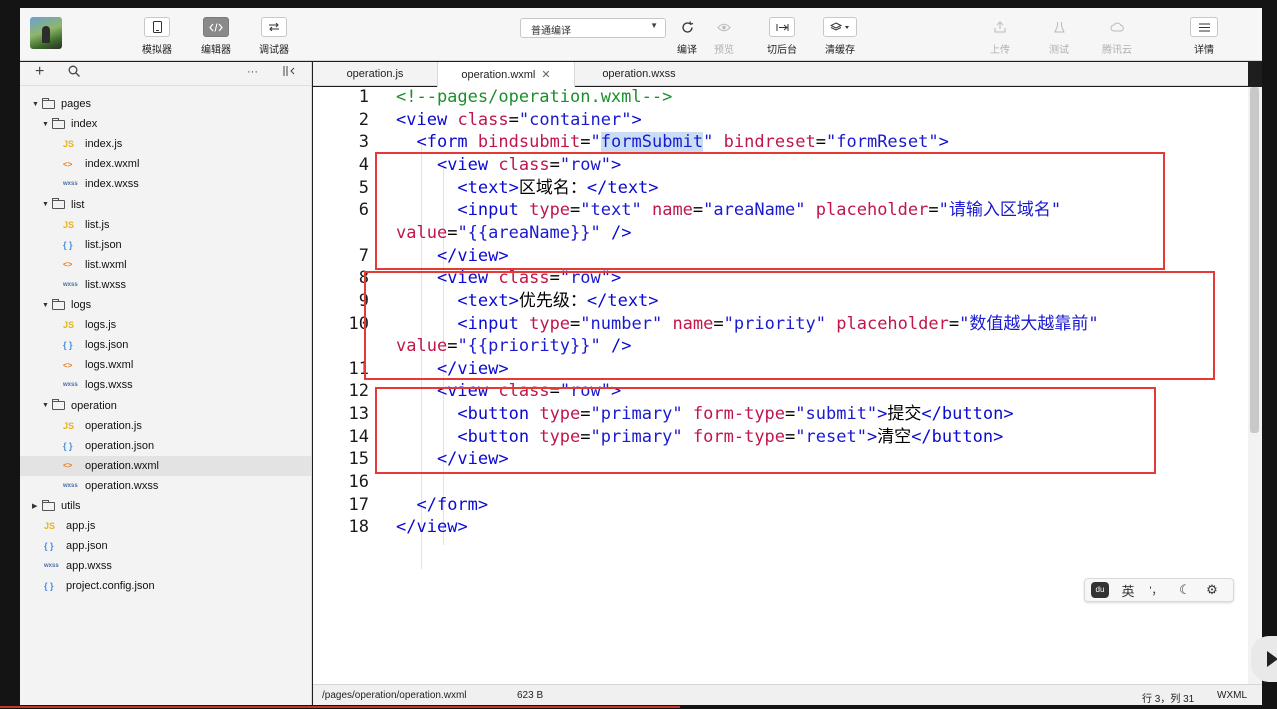 The image size is (1277, 709). I want to click on file-index-wxml: <> index.wxml, so click(165, 164).